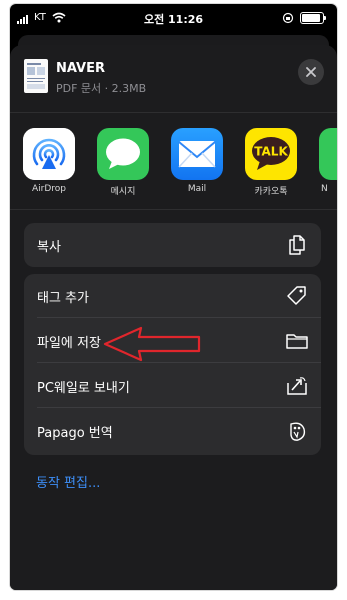  What do you see at coordinates (81, 68) in the screenshot?
I see `document-title: NAVER` at bounding box center [81, 68].